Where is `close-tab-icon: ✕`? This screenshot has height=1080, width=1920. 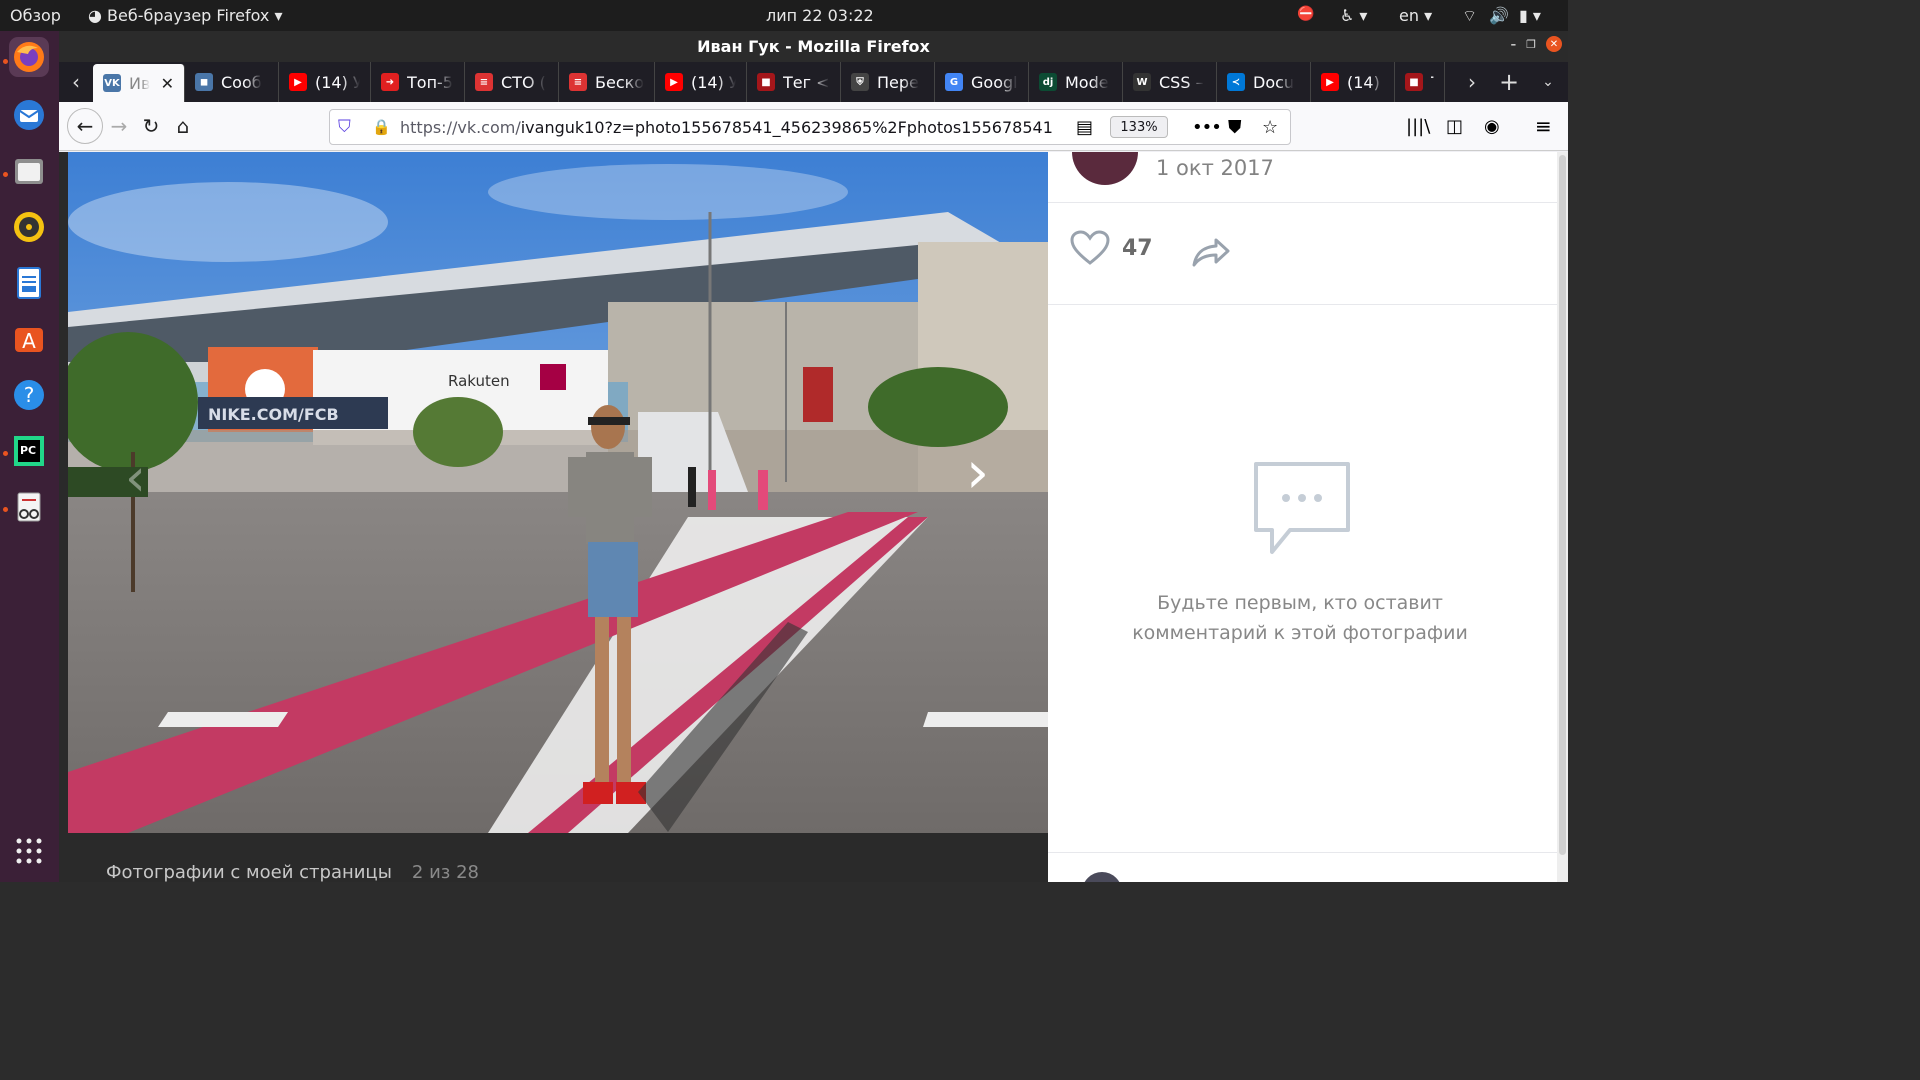 close-tab-icon: ✕ is located at coordinates (167, 83).